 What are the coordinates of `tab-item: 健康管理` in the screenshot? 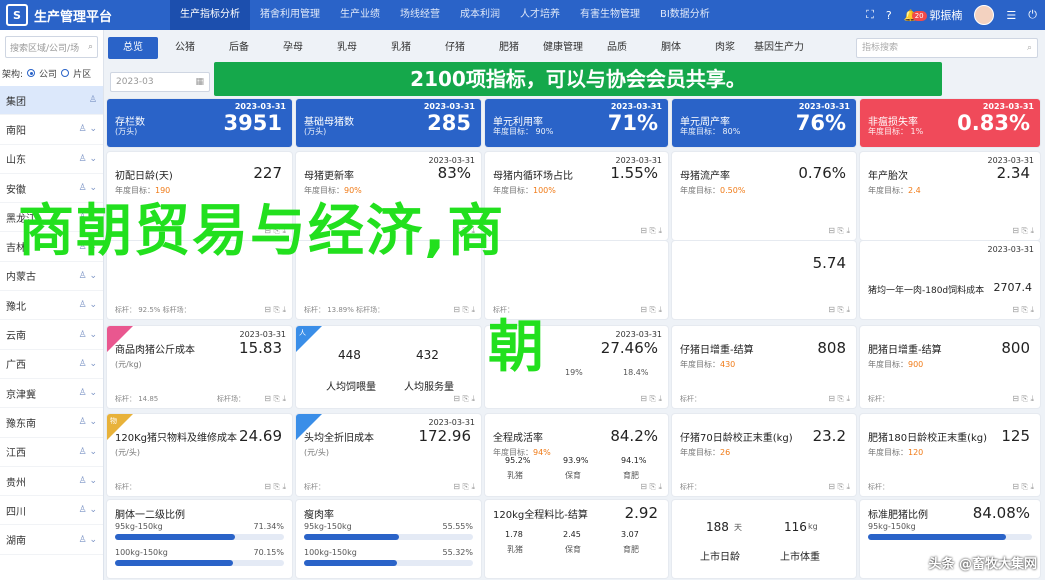 It's located at (563, 48).